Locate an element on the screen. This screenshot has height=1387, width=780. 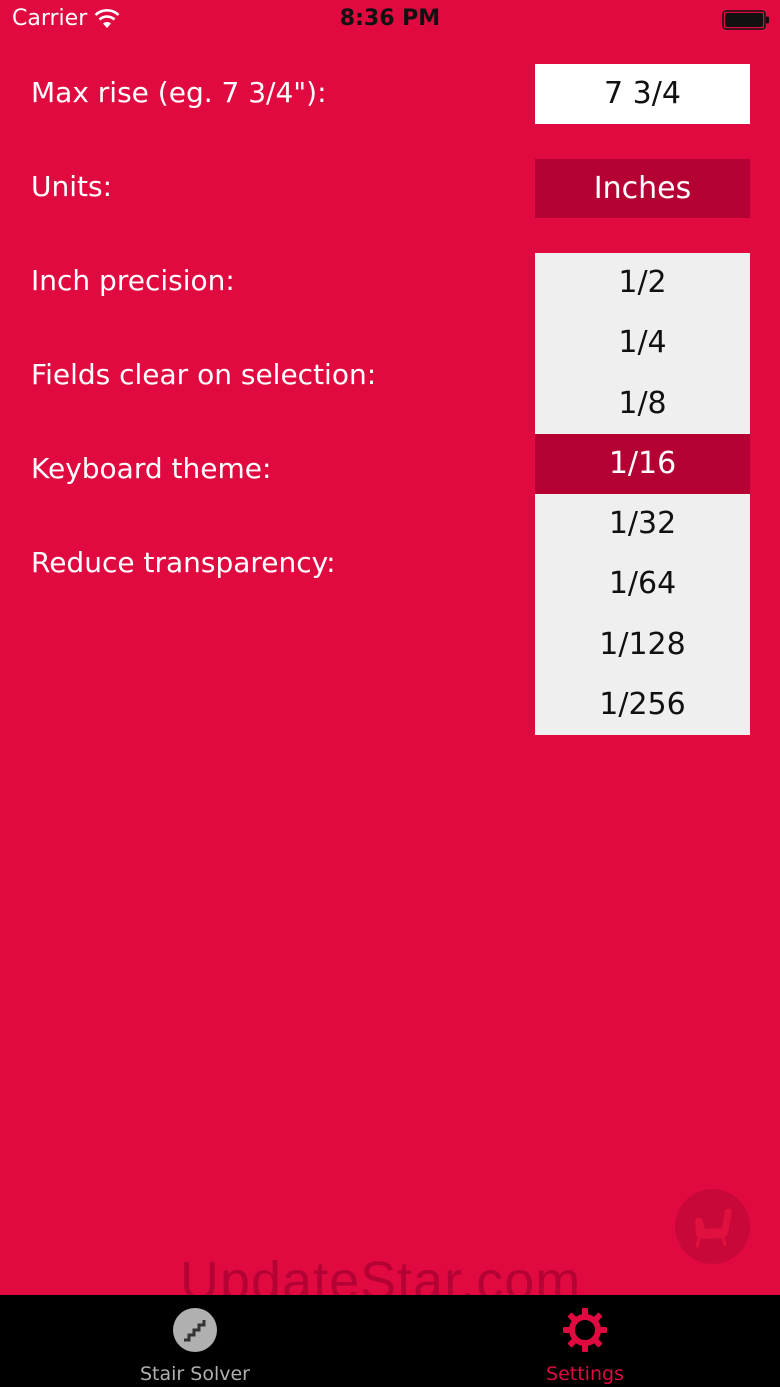
max-rise-input: 7 3/4 is located at coordinates (642, 94).